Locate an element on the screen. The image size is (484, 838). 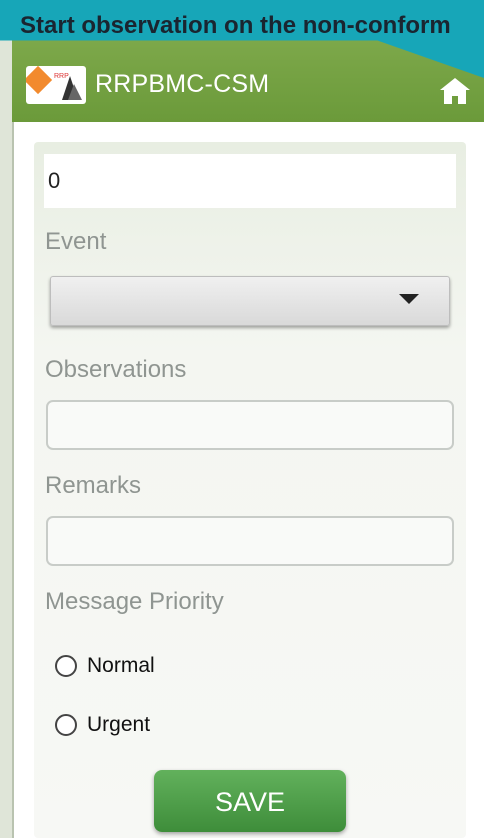
observations-label: Observations is located at coordinates (116, 369).